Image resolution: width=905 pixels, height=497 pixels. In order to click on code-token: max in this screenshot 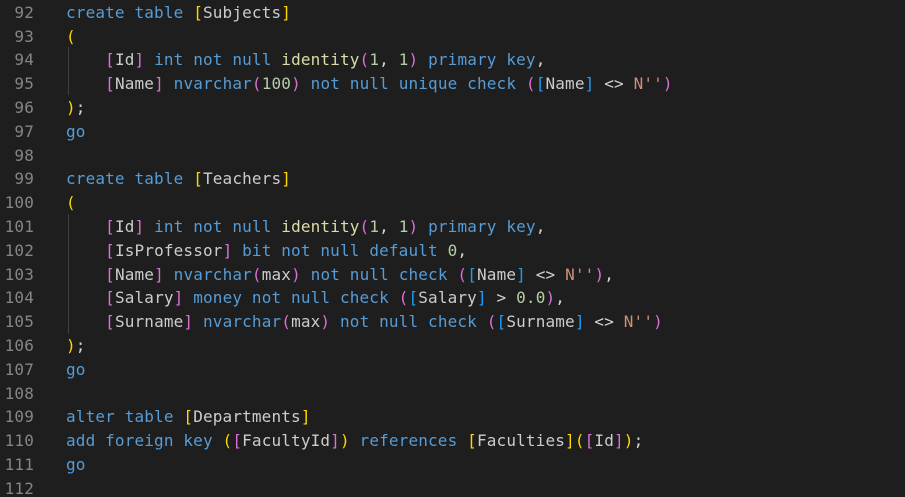, I will do `click(306, 322)`.